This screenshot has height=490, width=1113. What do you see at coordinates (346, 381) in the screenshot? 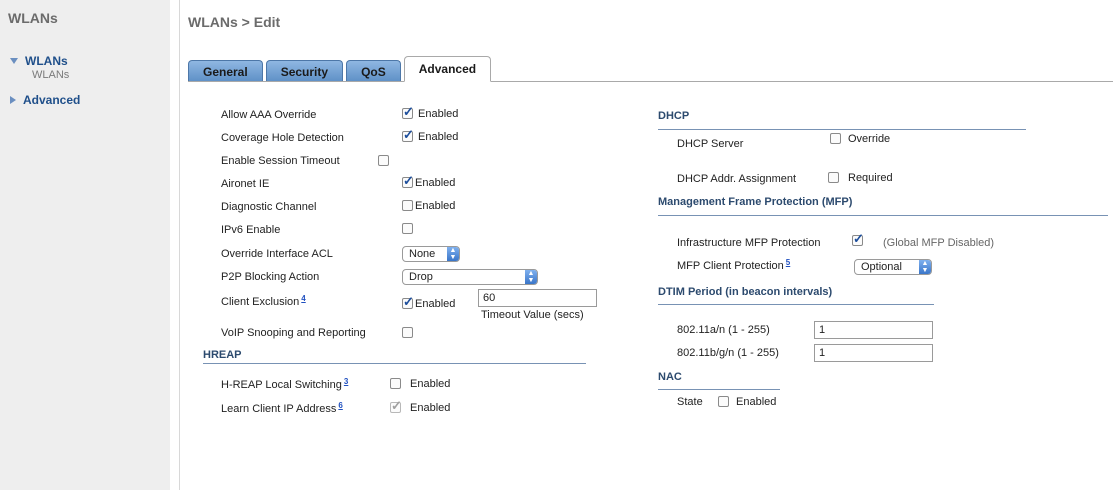
I see `footnote-3-link: 3` at bounding box center [346, 381].